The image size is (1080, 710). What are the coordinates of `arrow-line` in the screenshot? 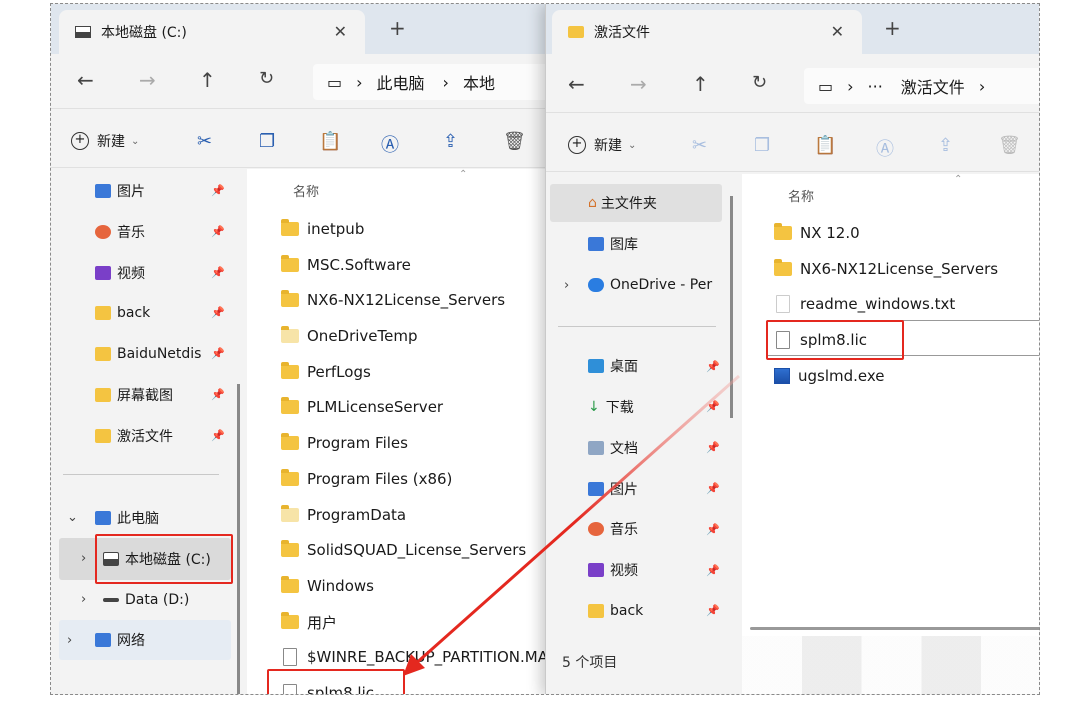 It's located at (576, 521).